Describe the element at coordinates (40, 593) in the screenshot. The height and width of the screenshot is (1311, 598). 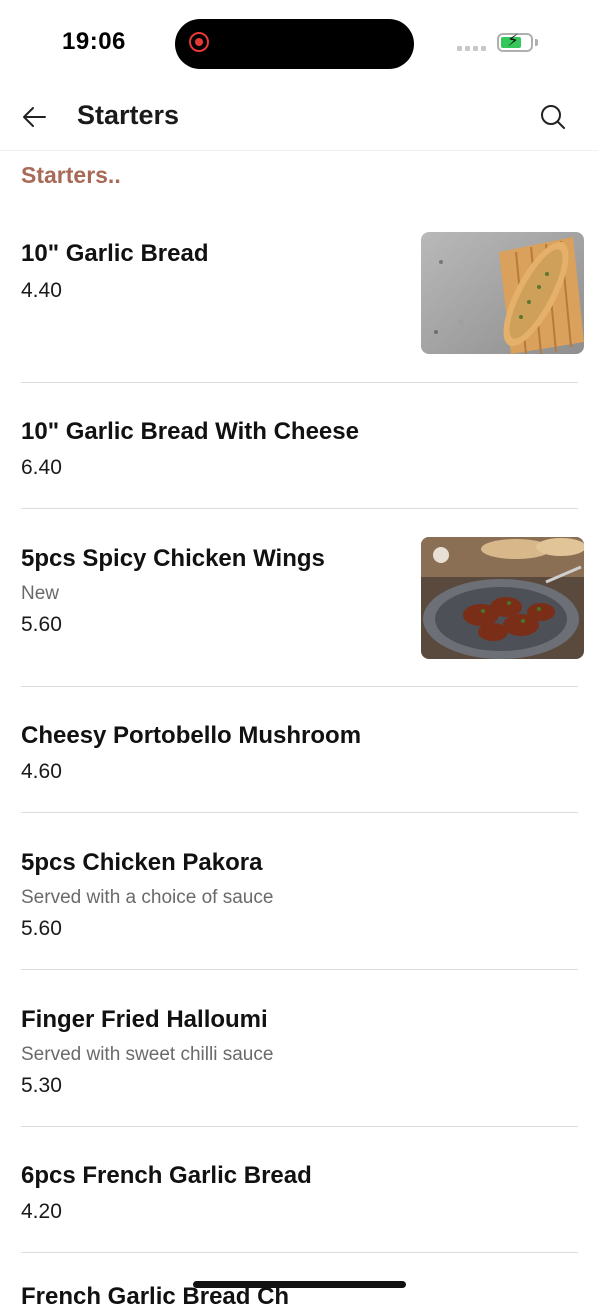
I see `item-badge: New` at that location.